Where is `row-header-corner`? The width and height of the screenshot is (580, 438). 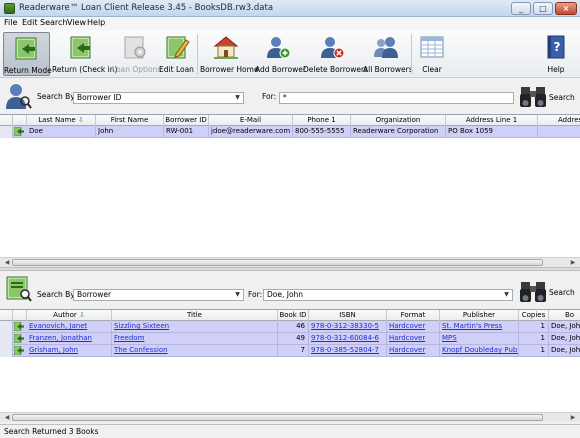
row-header-corner is located at coordinates (6, 315).